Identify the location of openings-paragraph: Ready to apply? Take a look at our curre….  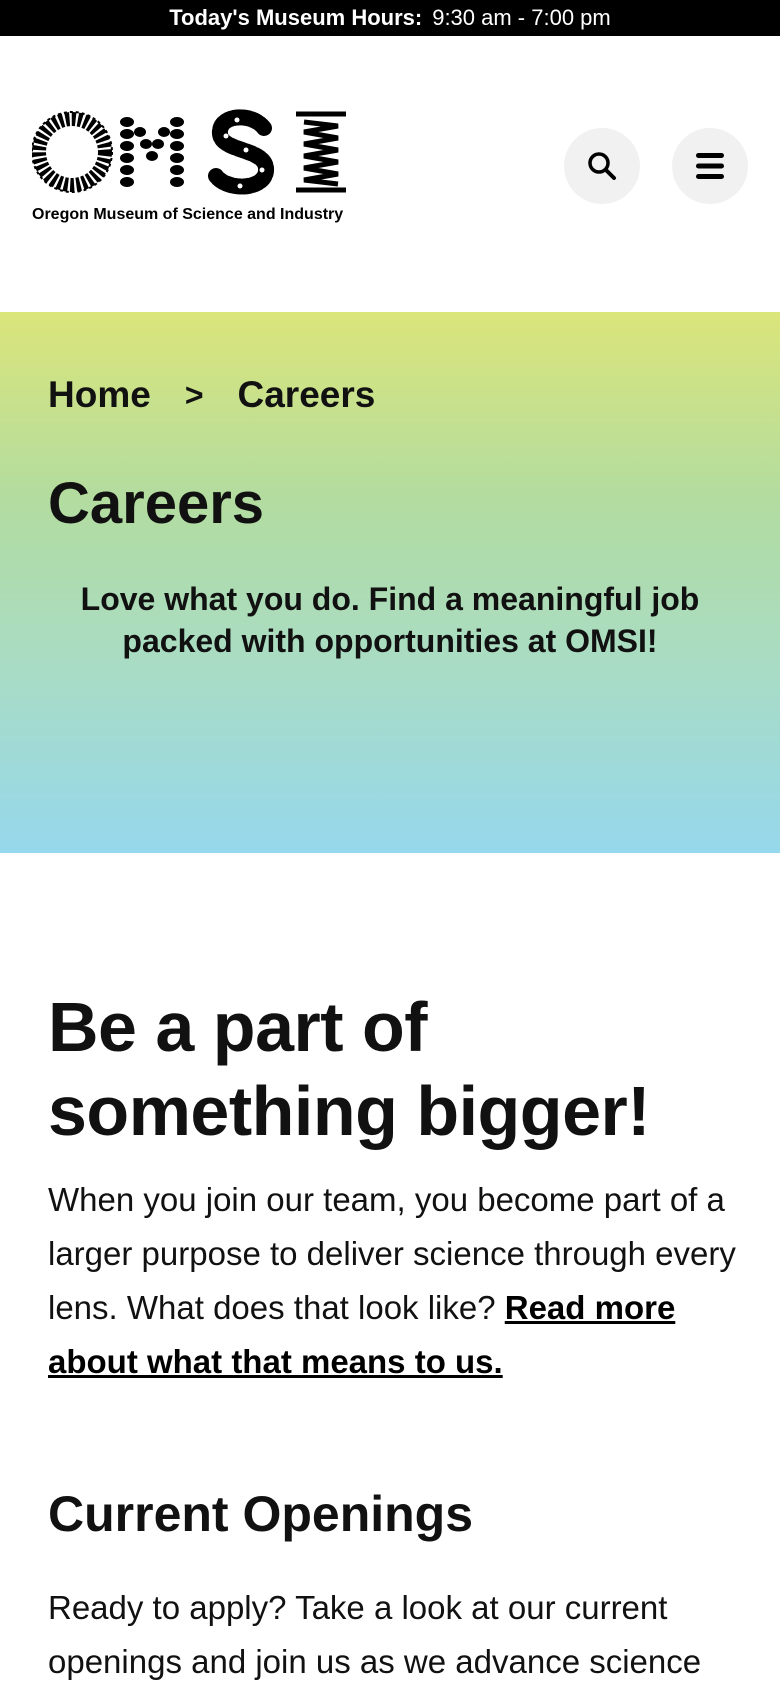
(375, 1634).